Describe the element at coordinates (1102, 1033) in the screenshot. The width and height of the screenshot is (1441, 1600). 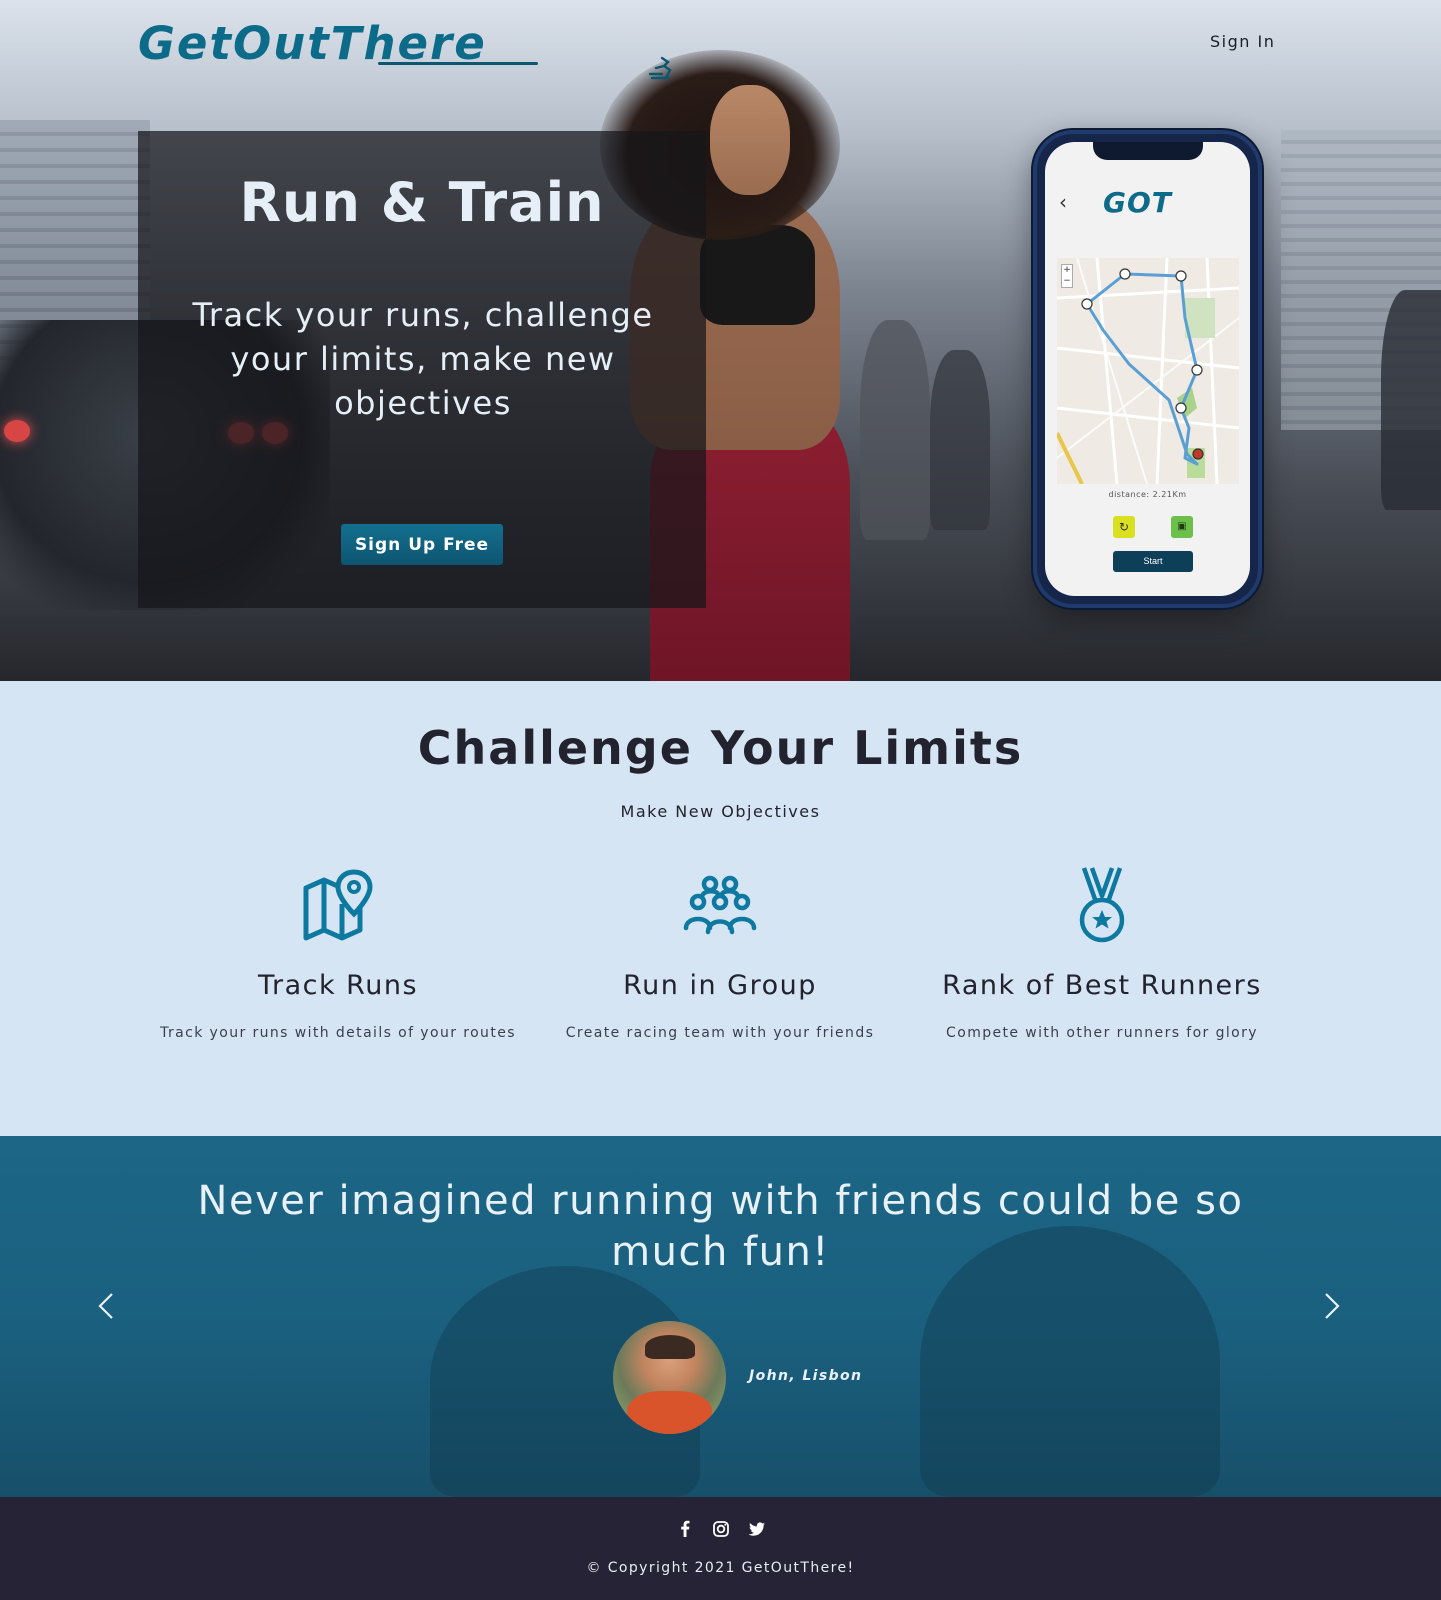
I see `feature-description: Compete with other runners for glory` at that location.